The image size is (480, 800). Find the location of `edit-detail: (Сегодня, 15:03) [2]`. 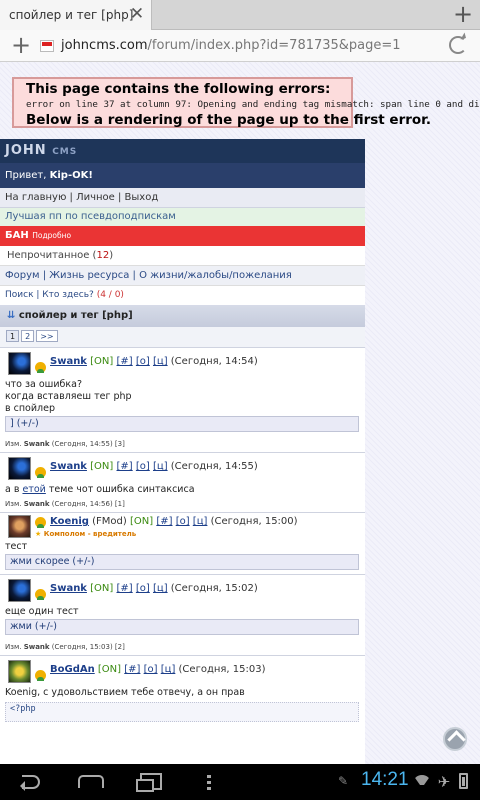

edit-detail: (Сегодня, 15:03) [2] is located at coordinates (87, 647).